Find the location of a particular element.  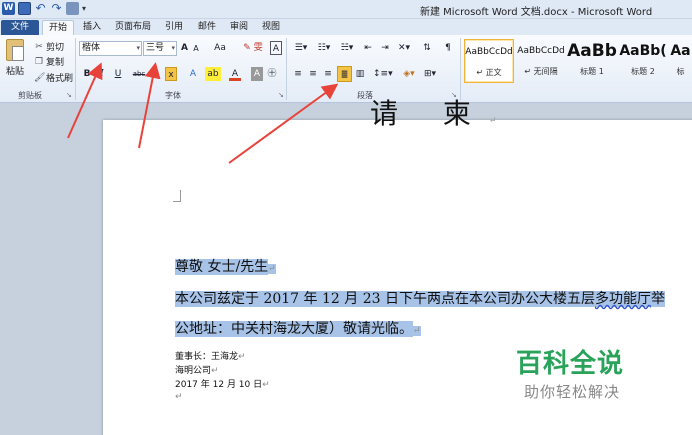

tab-references: 引用 is located at coordinates (174, 27).